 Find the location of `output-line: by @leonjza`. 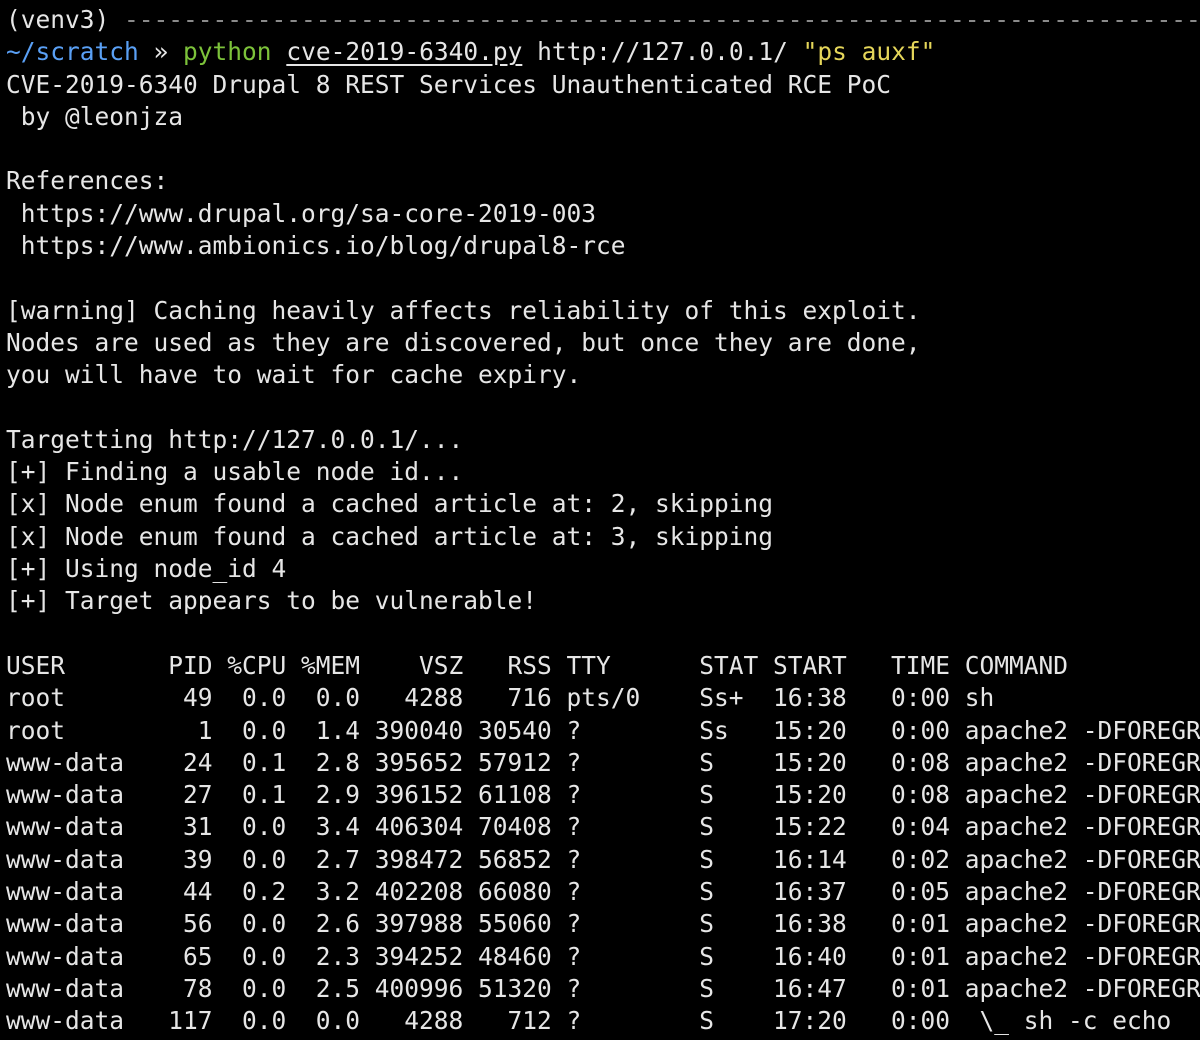

output-line: by @leonjza is located at coordinates (95, 116).